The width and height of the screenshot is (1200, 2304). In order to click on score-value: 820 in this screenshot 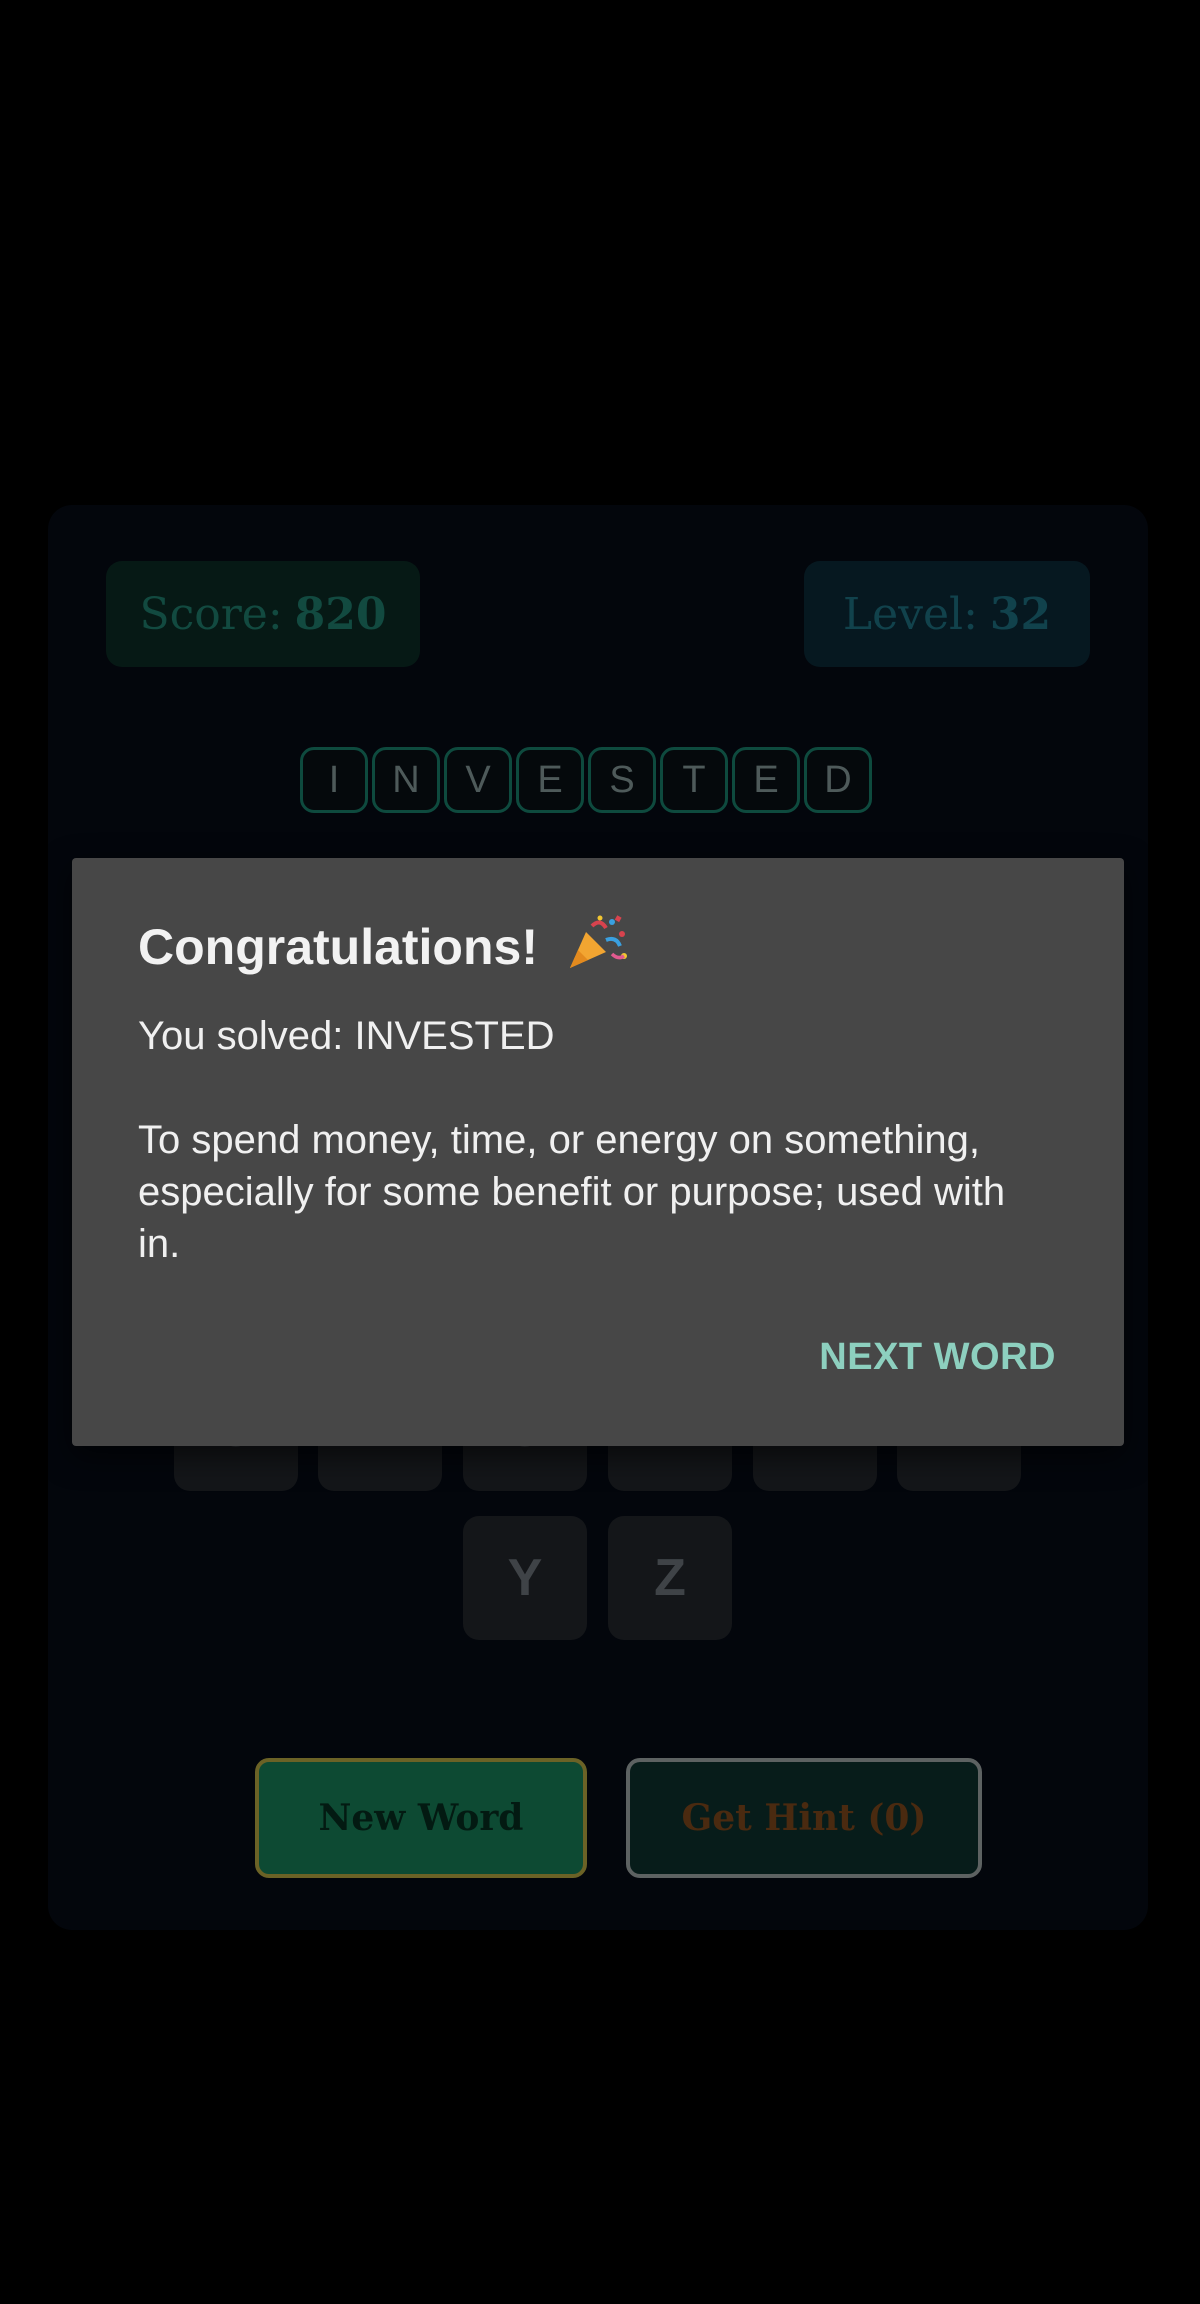, I will do `click(340, 614)`.